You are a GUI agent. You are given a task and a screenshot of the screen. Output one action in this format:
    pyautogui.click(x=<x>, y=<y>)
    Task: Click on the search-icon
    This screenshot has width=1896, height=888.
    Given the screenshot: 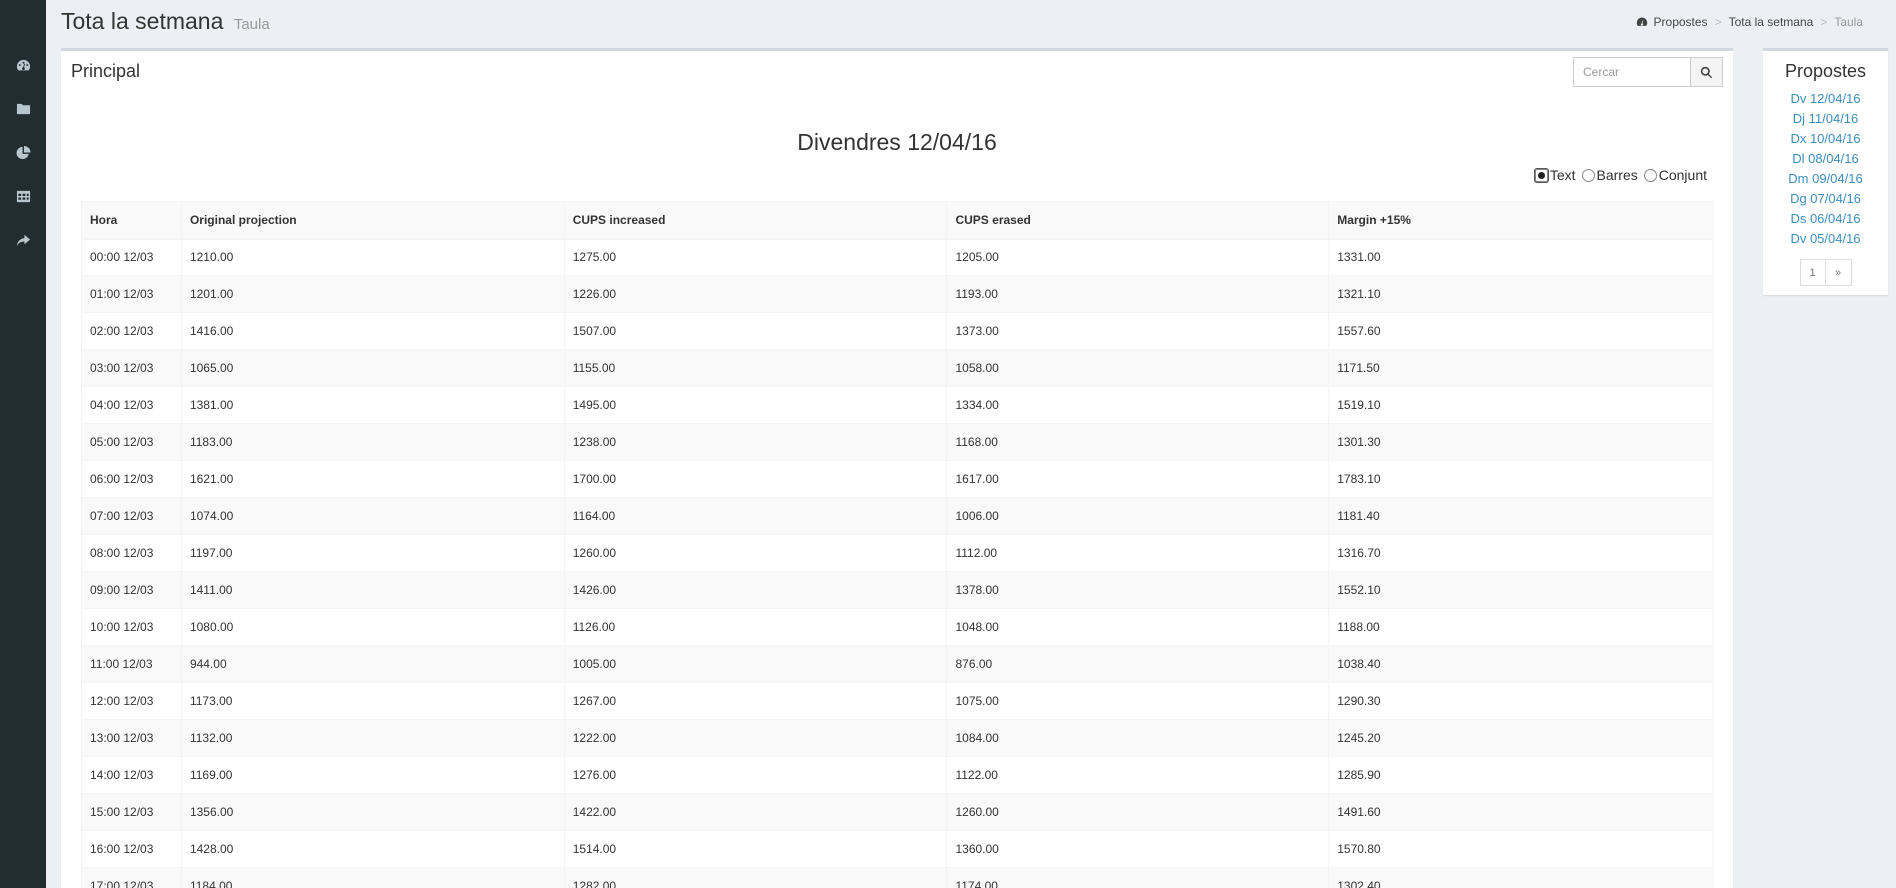 What is the action you would take?
    pyautogui.click(x=1706, y=72)
    